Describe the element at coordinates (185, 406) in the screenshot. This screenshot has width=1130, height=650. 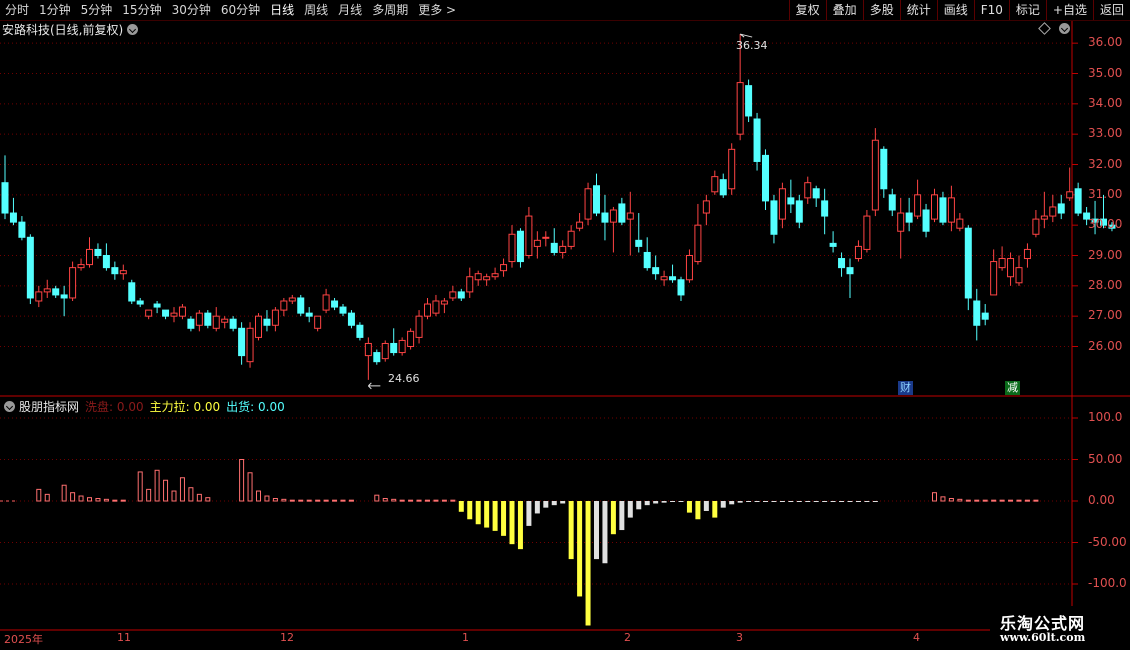
I see `indicator-main-pull: 主力拉: 0.00` at that location.